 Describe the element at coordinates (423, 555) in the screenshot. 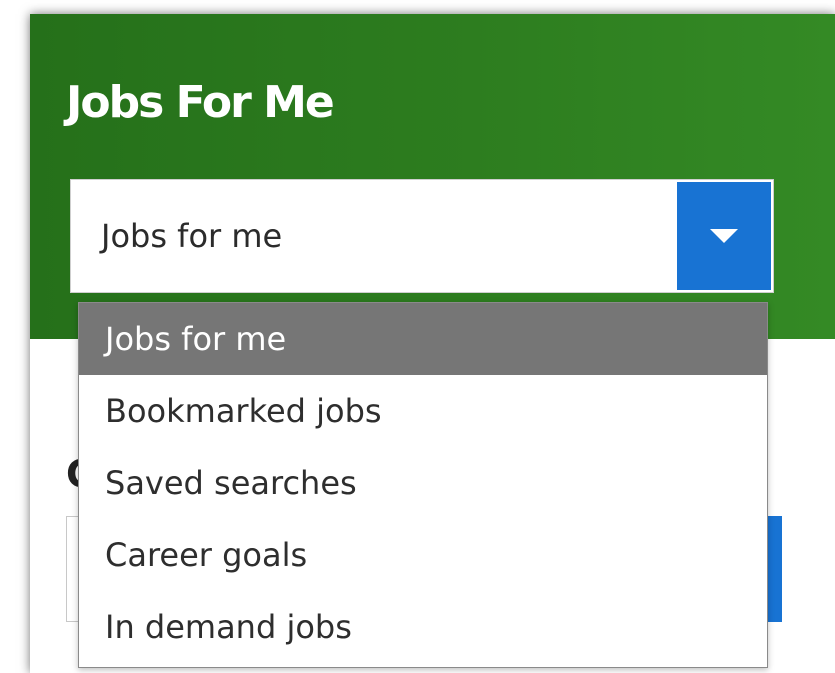

I see `option-career-goals: Career goals` at that location.